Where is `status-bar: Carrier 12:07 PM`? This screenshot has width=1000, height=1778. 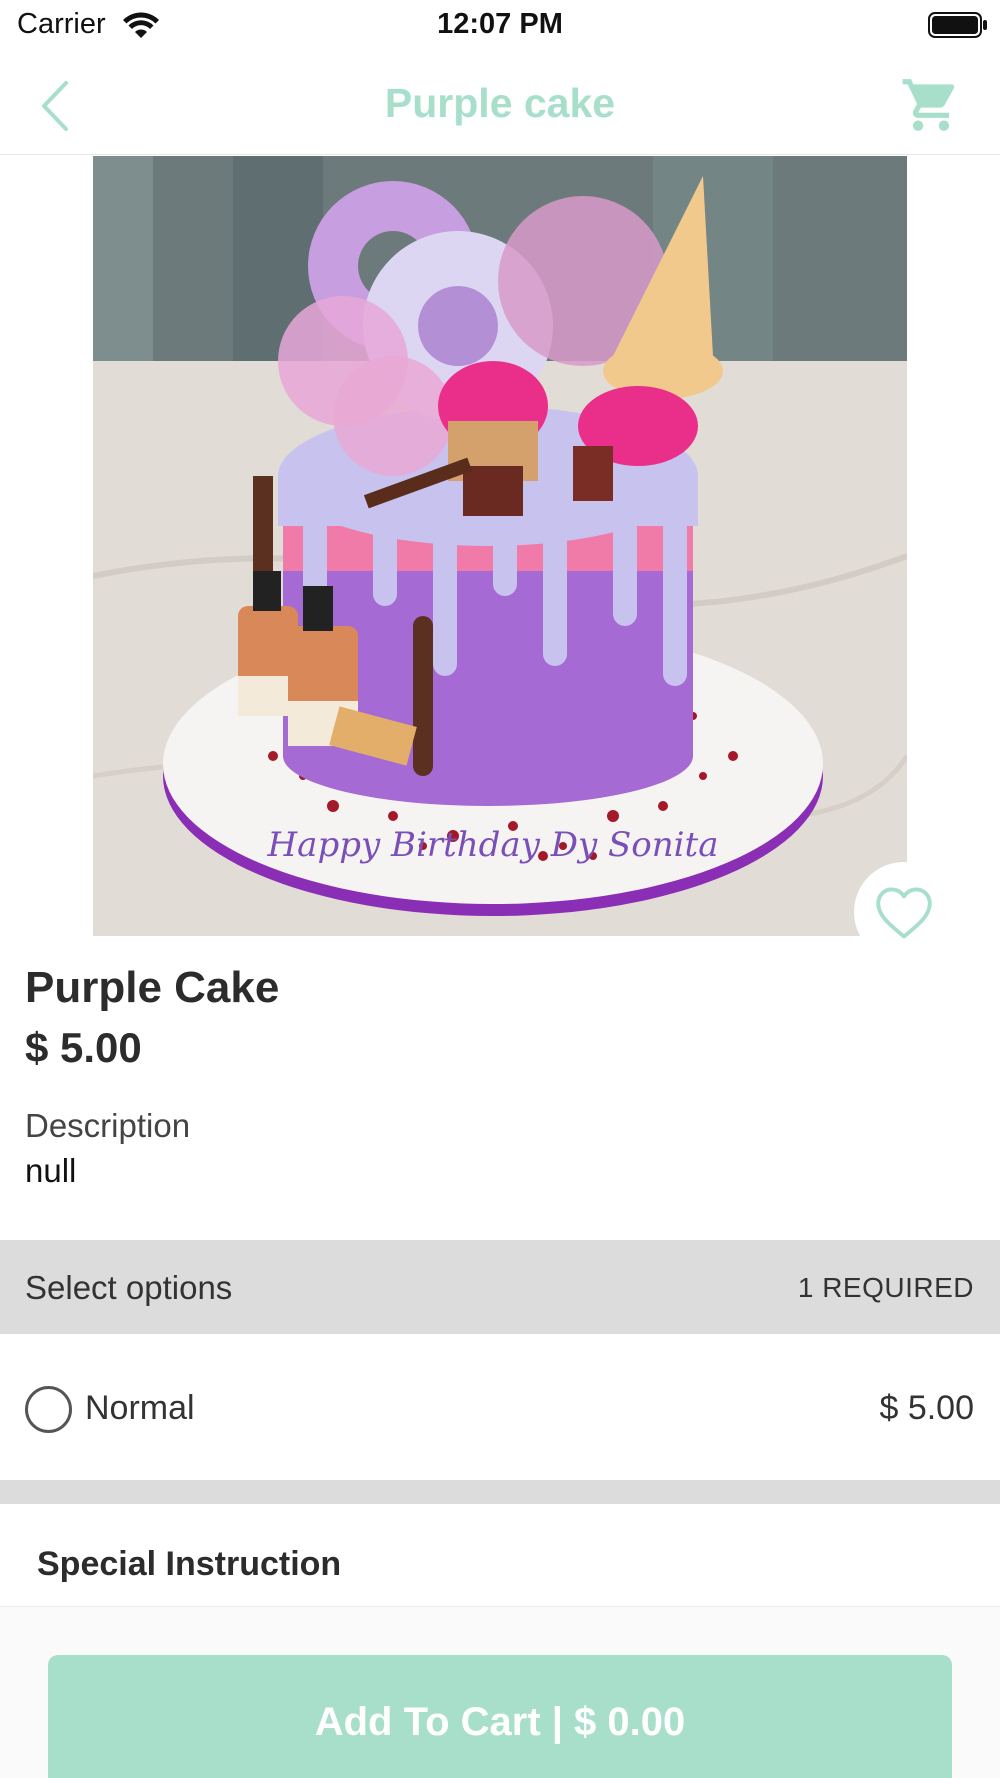
status-bar: Carrier 12:07 PM is located at coordinates (500, 25).